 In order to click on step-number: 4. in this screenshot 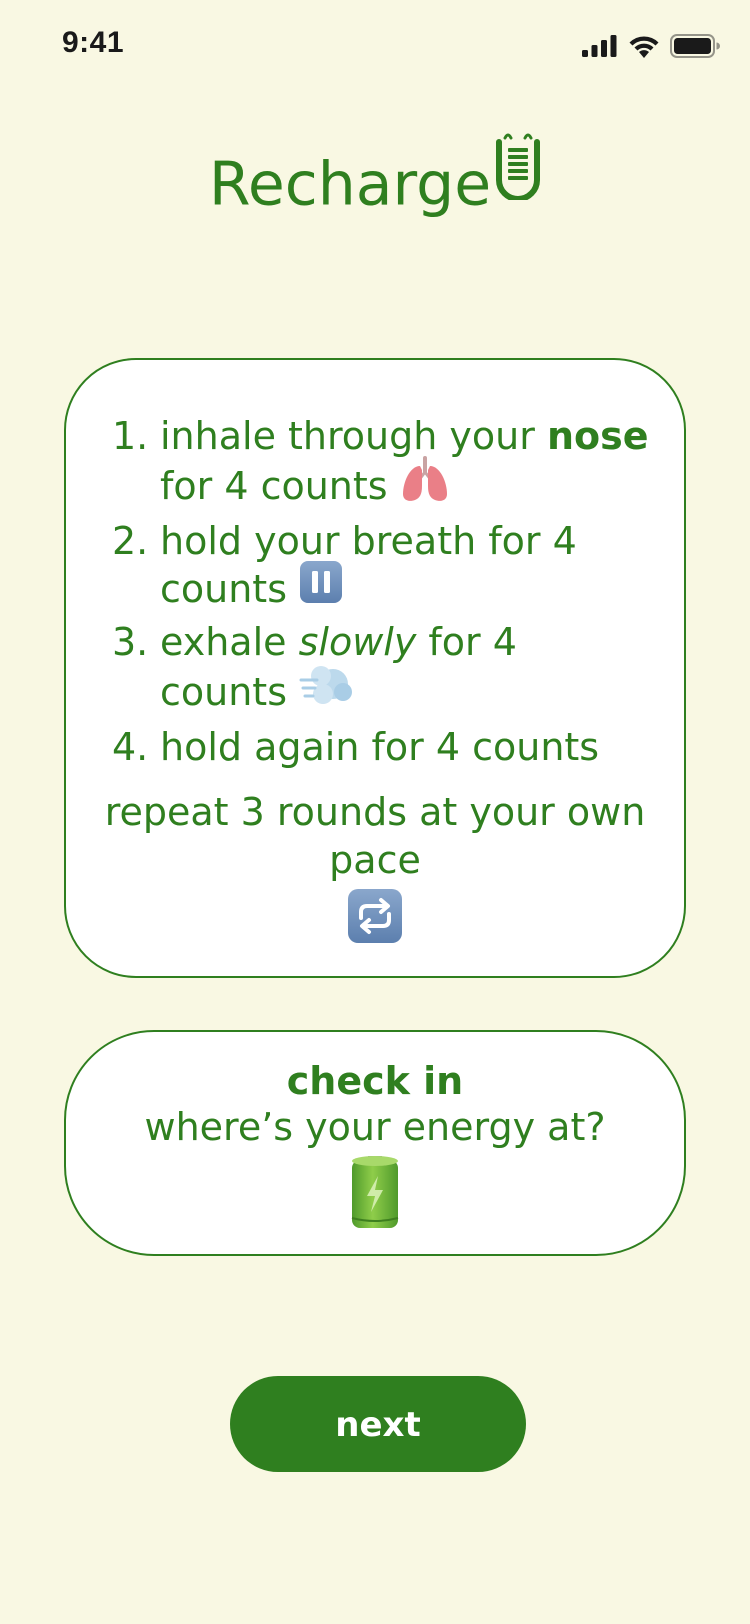, I will do `click(130, 747)`.